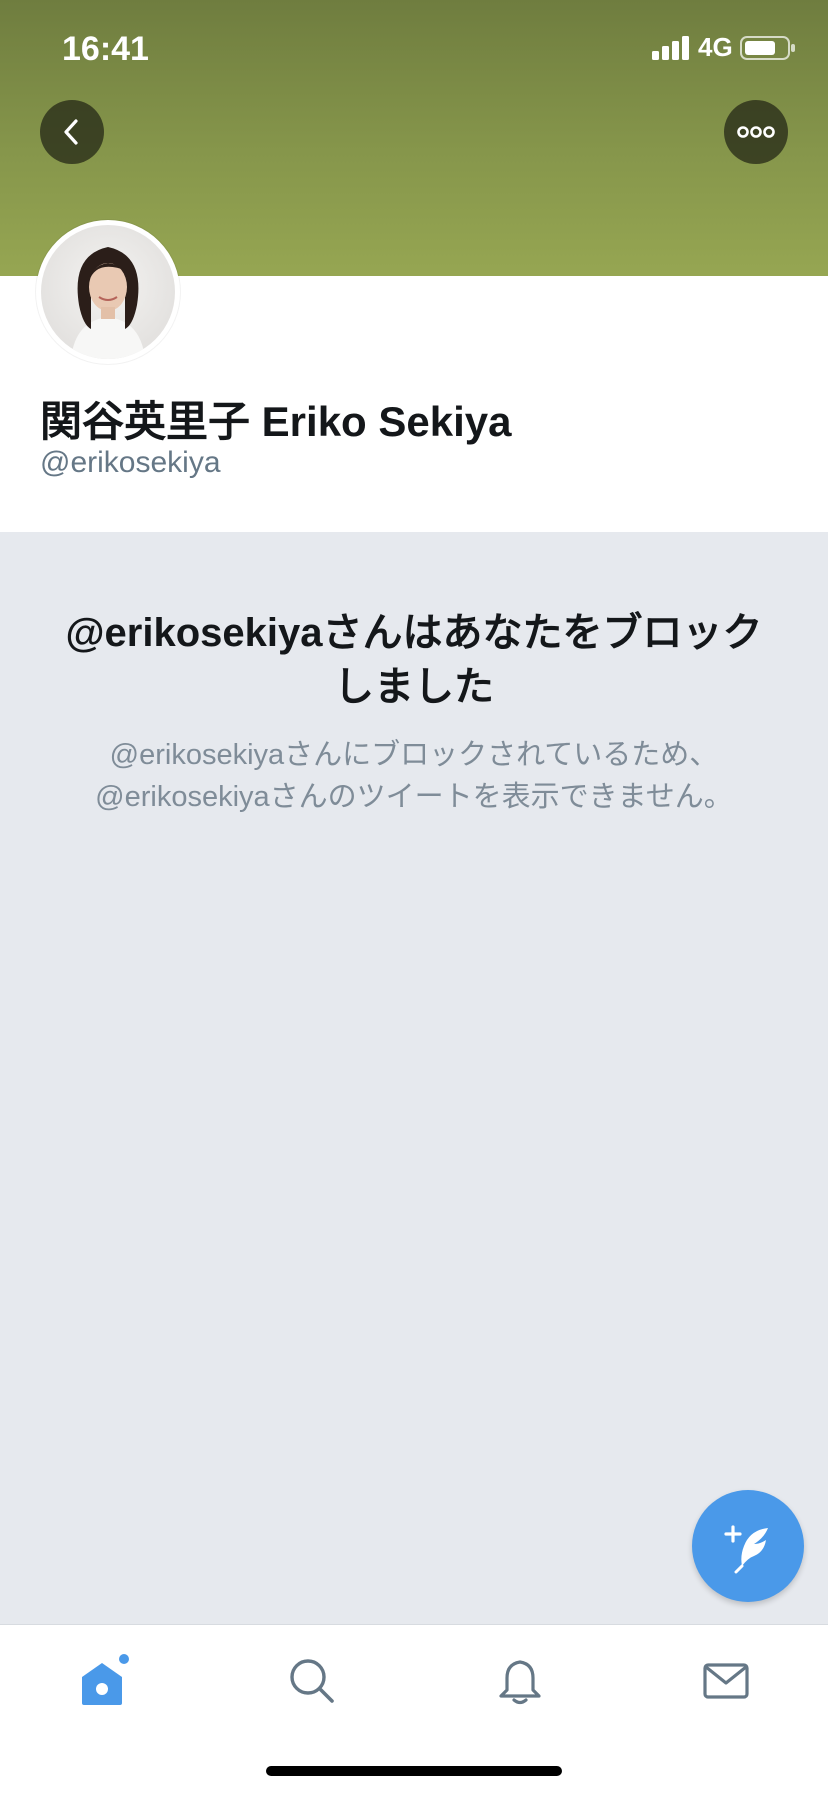 The height and width of the screenshot is (1793, 828). I want to click on mail-icon, so click(726, 1681).